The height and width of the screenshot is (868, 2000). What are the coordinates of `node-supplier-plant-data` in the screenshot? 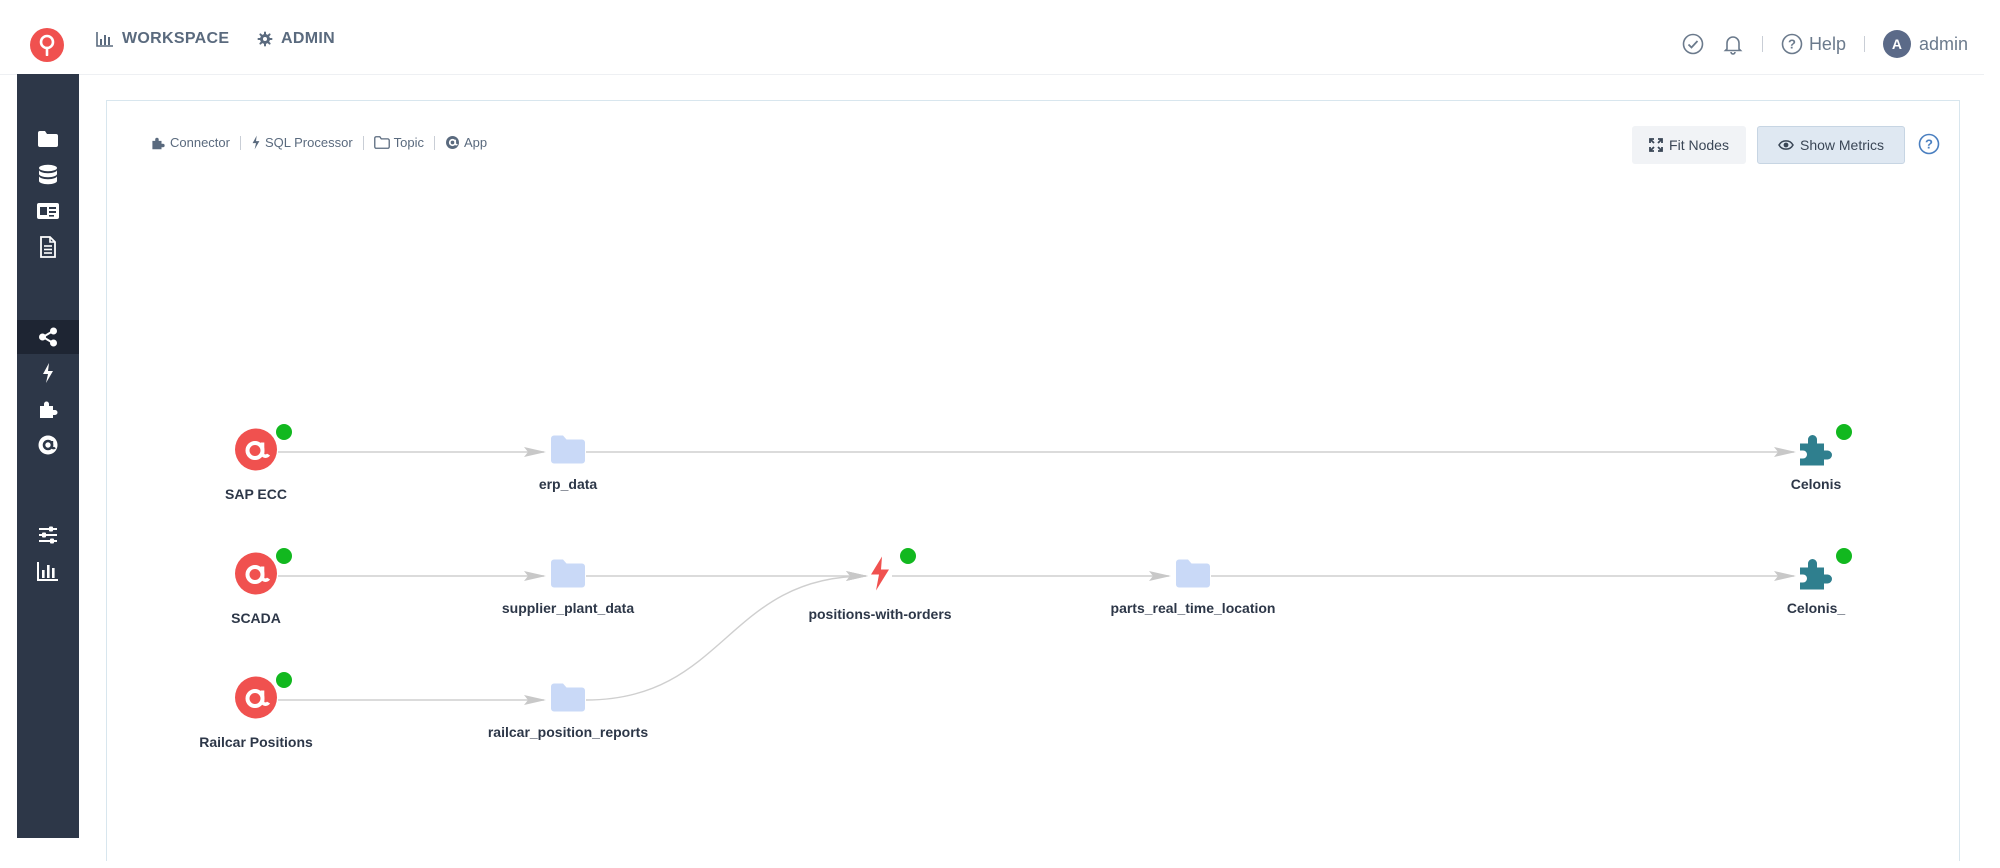 It's located at (568, 576).